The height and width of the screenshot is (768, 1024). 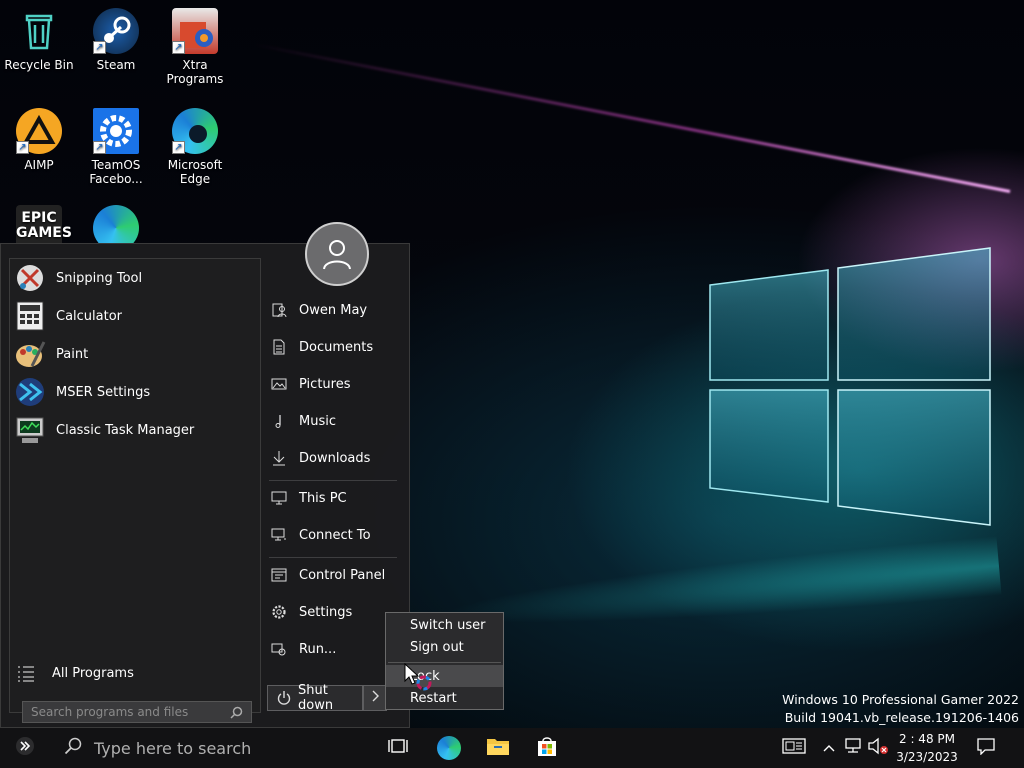 What do you see at coordinates (337, 458) in the screenshot?
I see `menu-item-downloads: Downloads` at bounding box center [337, 458].